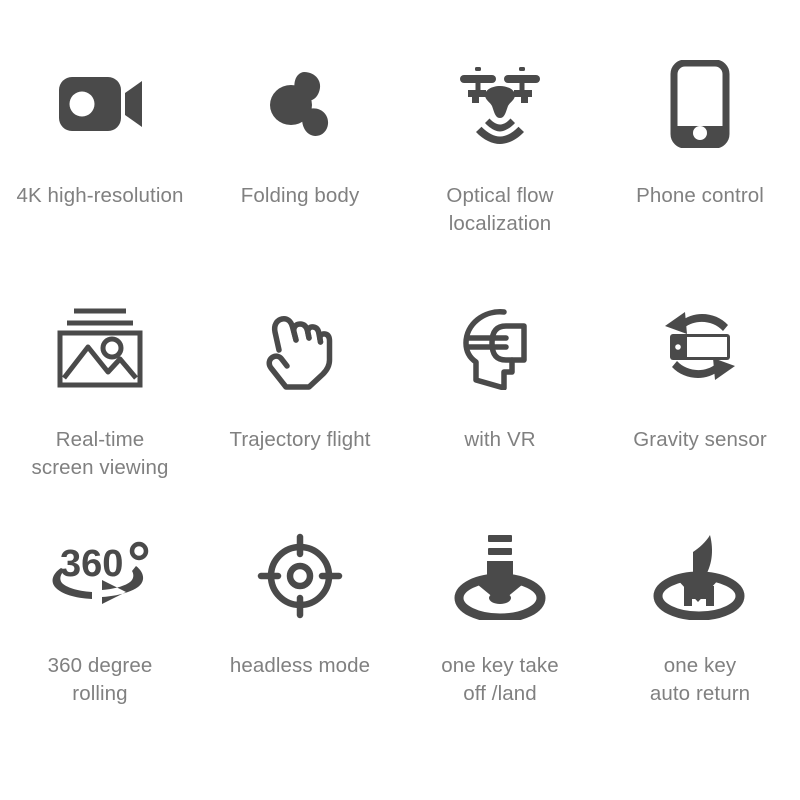 The height and width of the screenshot is (800, 800). I want to click on folding-propeller-icon, so click(300, 104).